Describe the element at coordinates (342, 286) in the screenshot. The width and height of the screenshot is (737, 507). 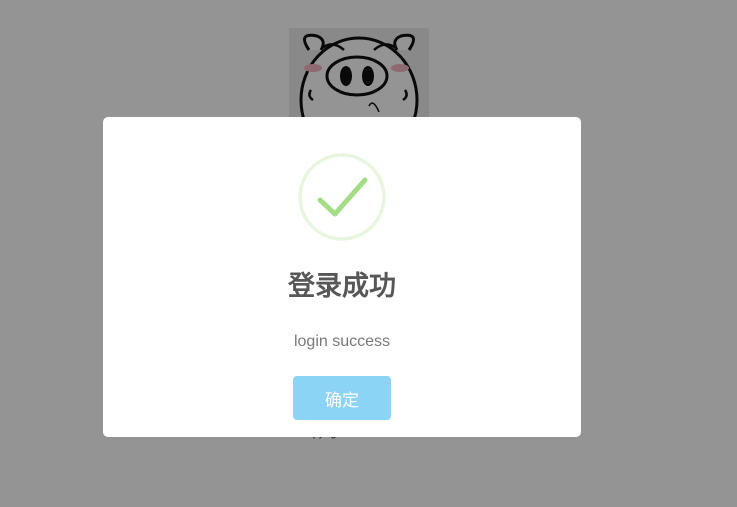
I see `dialog-title: 登录成功` at that location.